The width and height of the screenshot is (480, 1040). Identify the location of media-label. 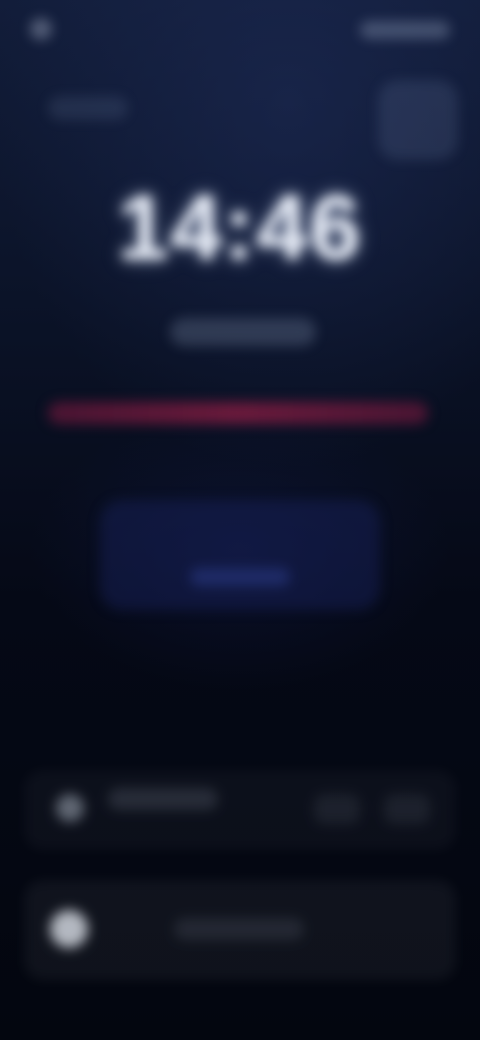
(239, 929).